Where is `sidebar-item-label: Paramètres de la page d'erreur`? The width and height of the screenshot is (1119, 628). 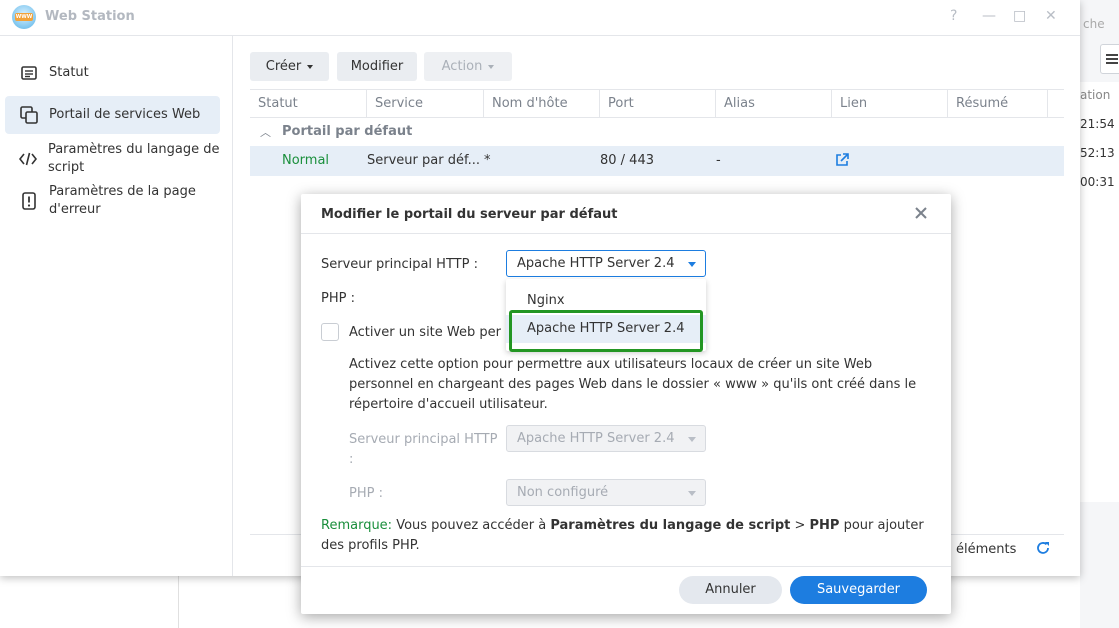 sidebar-item-label: Paramètres de la page d'erreur is located at coordinates (122, 200).